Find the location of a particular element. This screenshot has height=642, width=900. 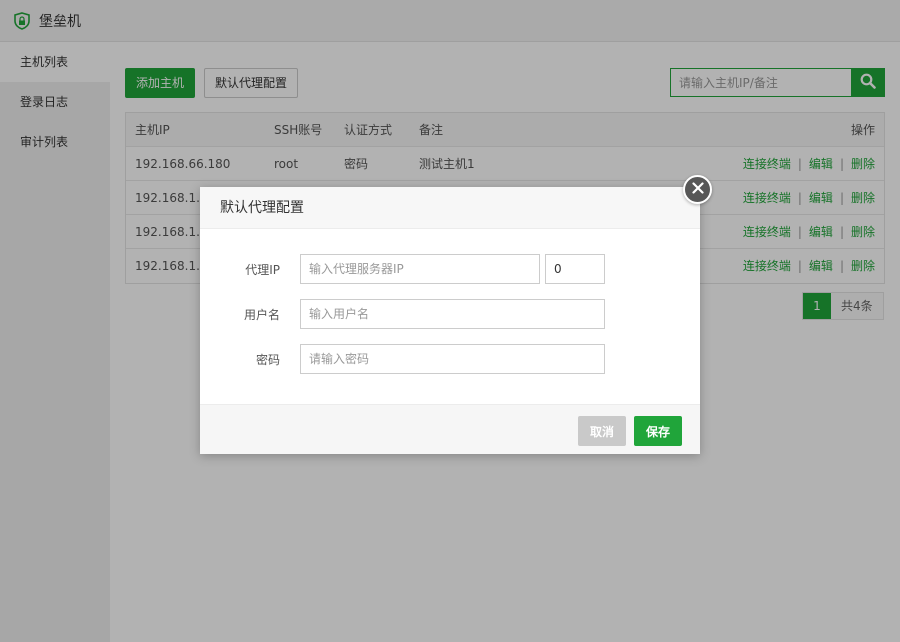

username-input is located at coordinates (452, 314).